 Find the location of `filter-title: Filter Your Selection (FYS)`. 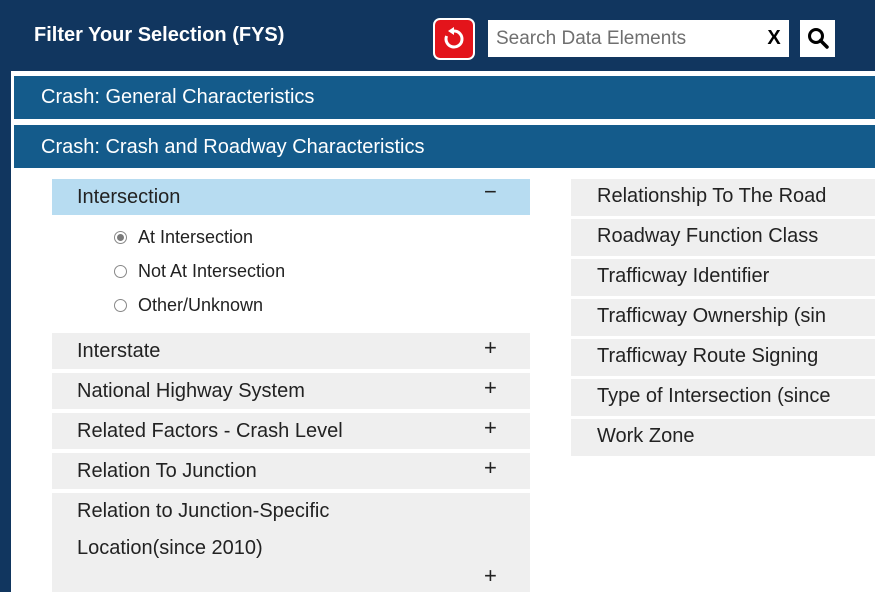

filter-title: Filter Your Selection (FYS) is located at coordinates (159, 35).